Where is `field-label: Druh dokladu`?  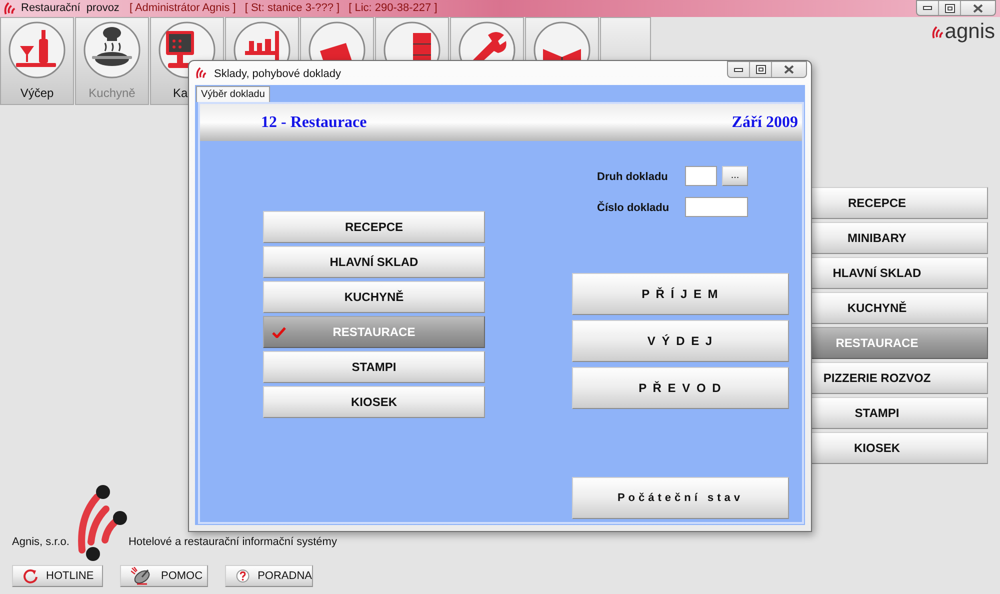 field-label: Druh dokladu is located at coordinates (633, 177).